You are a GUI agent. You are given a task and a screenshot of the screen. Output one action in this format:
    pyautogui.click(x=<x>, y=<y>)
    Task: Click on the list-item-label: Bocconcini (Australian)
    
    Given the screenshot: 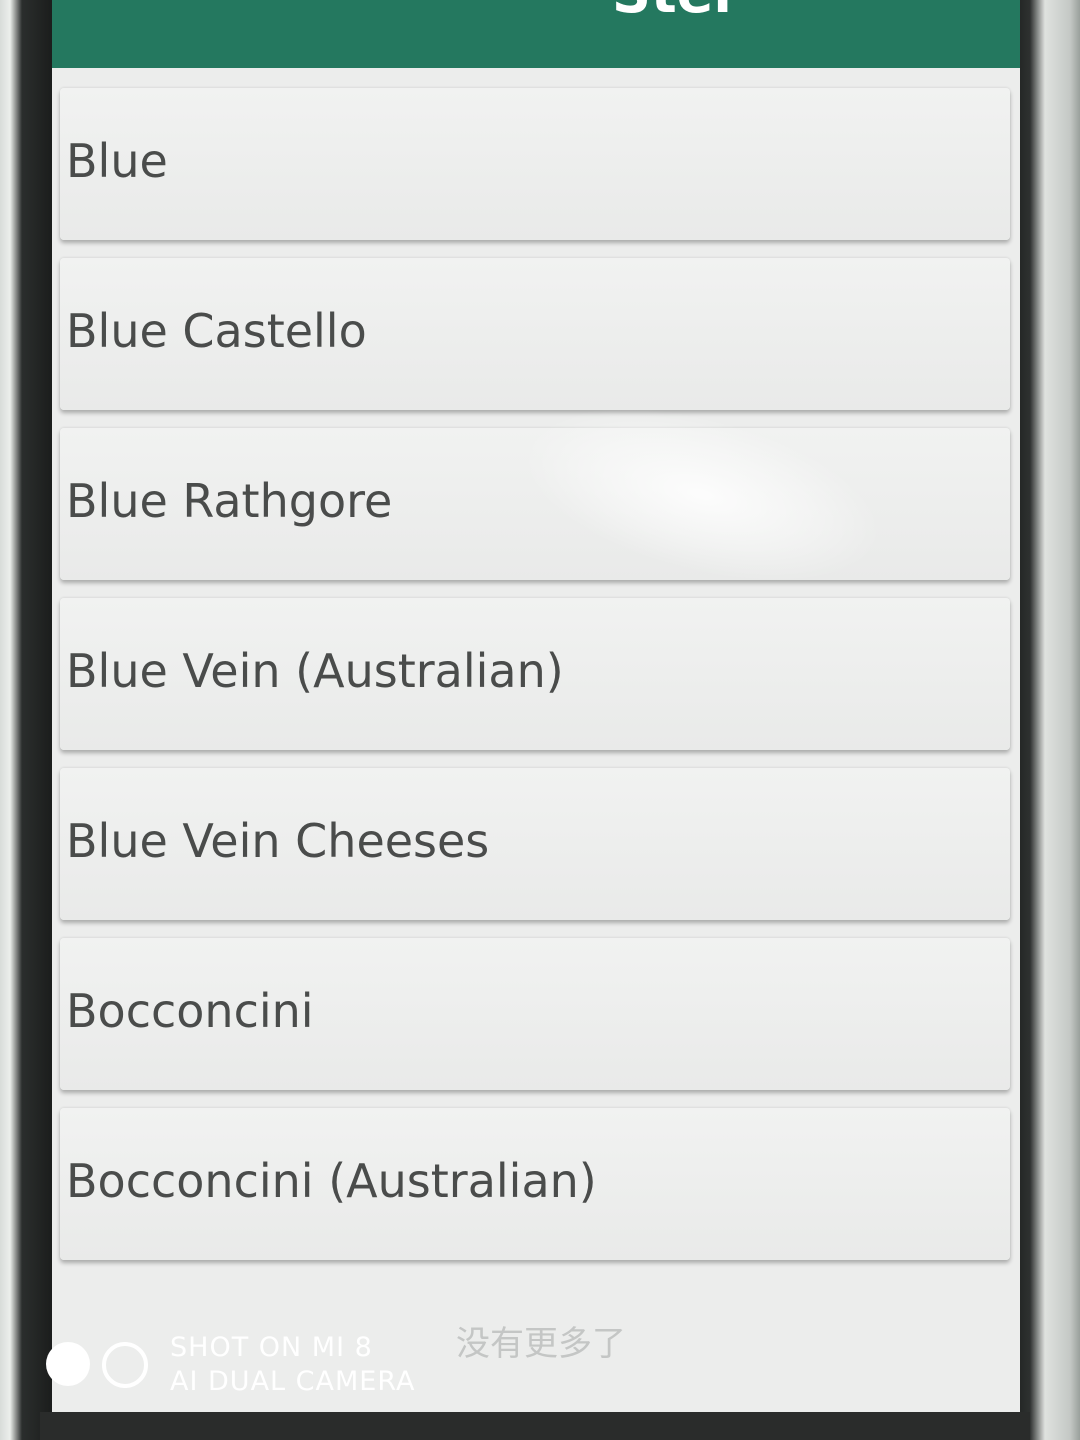 What is the action you would take?
    pyautogui.click(x=331, y=1181)
    